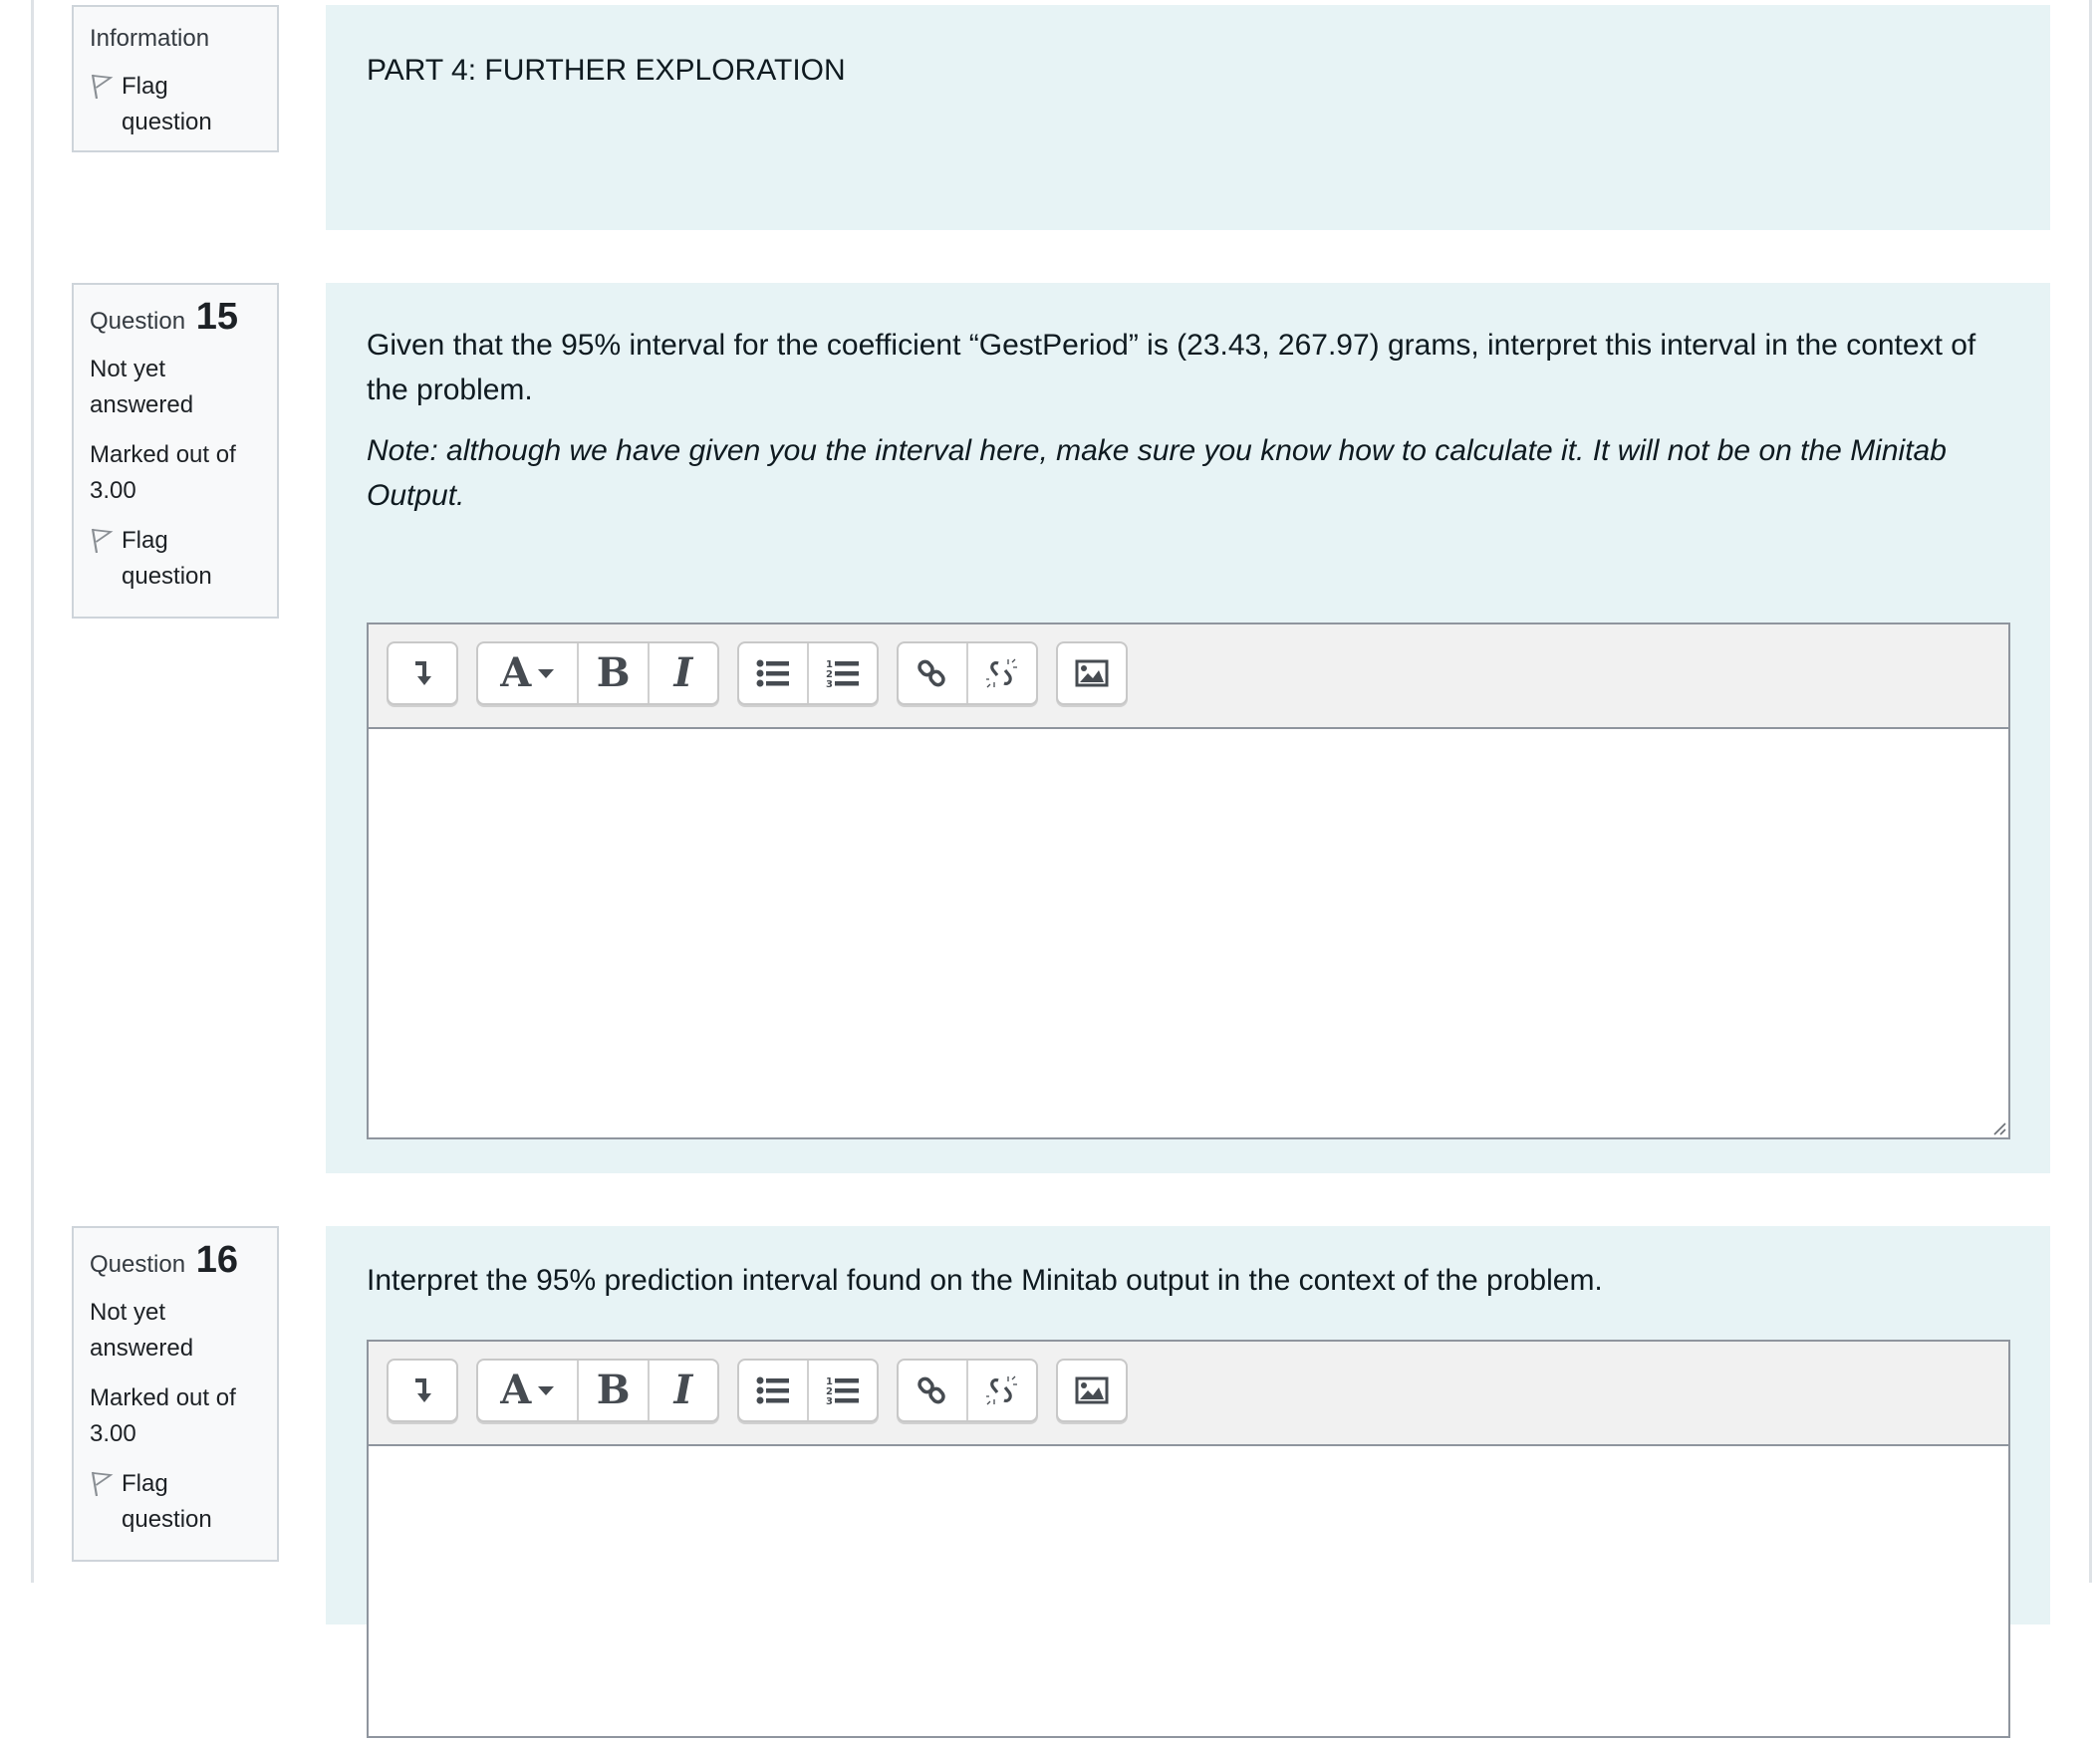 The image size is (2100, 1745). Describe the element at coordinates (217, 1260) in the screenshot. I see `question-number: 16` at that location.